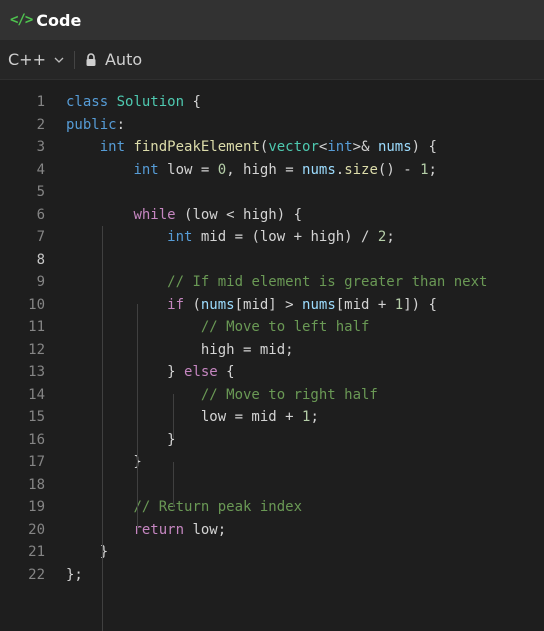  What do you see at coordinates (21, 20) in the screenshot?
I see `code-icon: </>` at bounding box center [21, 20].